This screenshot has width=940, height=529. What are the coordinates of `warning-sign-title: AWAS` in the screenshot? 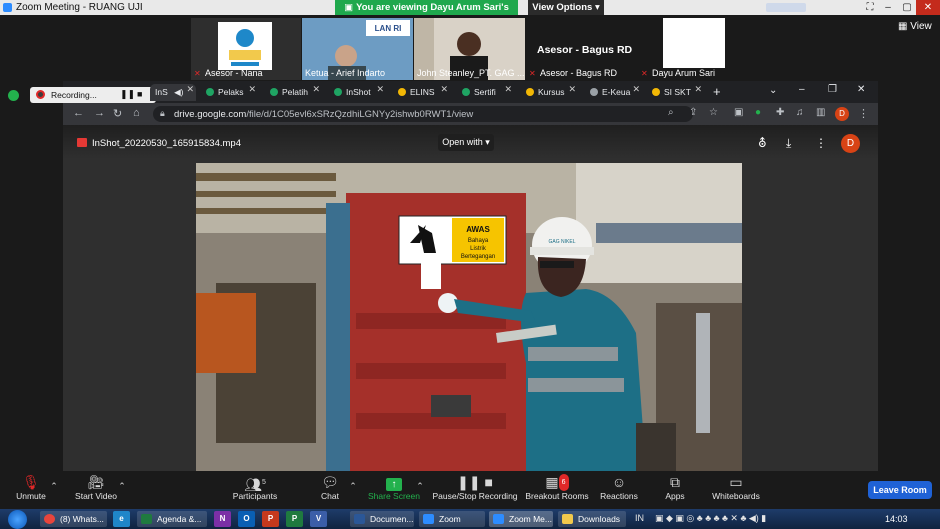 It's located at (478, 229).